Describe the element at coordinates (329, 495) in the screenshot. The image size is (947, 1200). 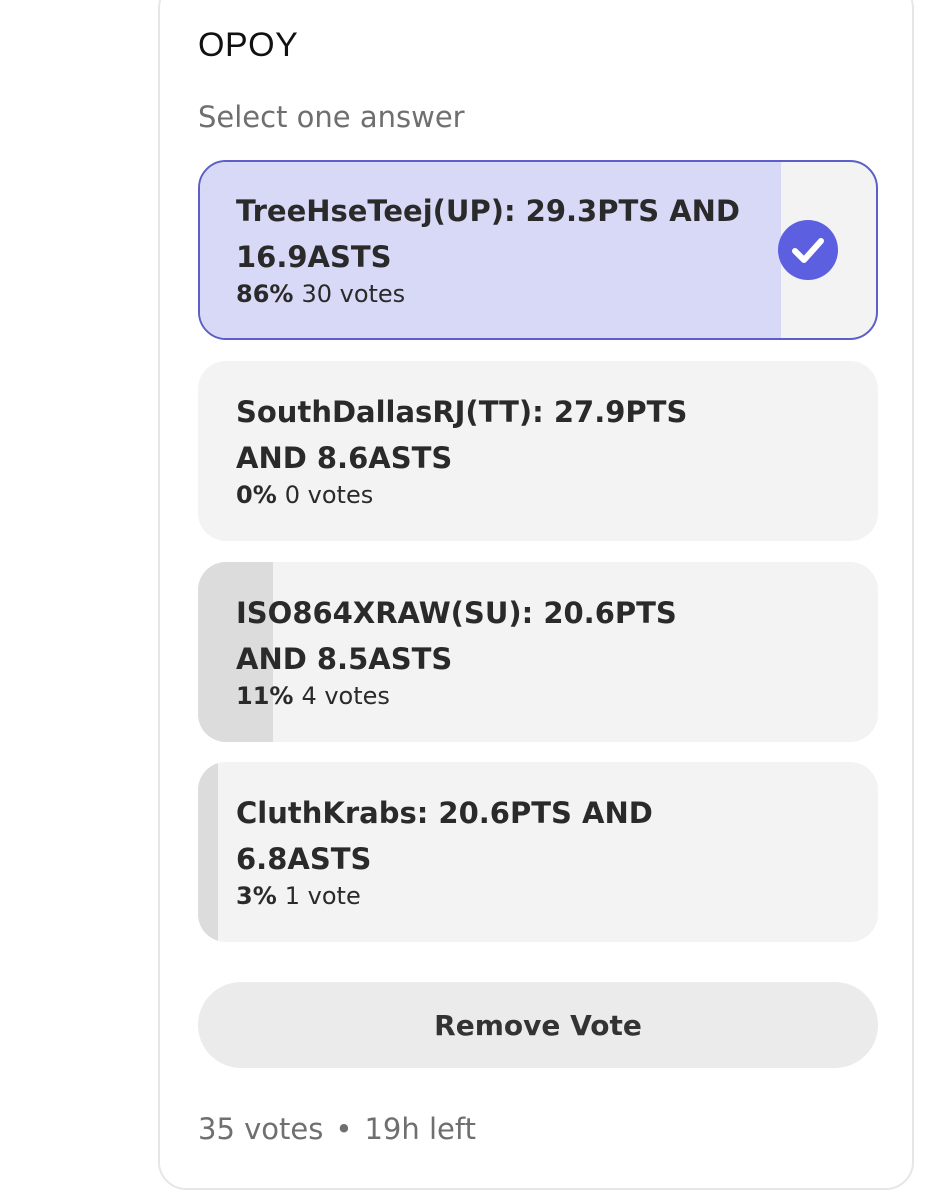
I see `option-votes: 0 votes` at that location.